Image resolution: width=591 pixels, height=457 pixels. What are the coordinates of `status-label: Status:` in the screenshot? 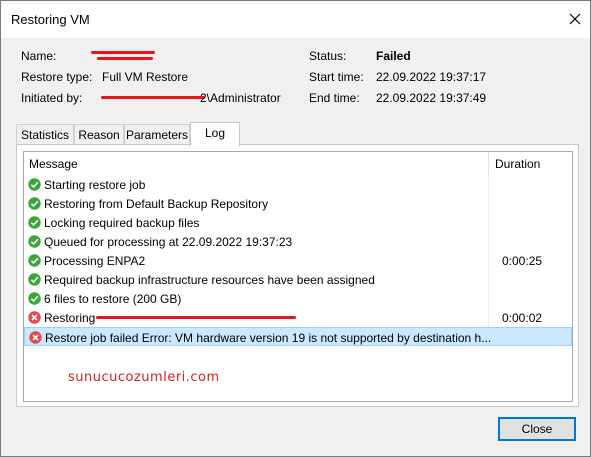 It's located at (328, 56).